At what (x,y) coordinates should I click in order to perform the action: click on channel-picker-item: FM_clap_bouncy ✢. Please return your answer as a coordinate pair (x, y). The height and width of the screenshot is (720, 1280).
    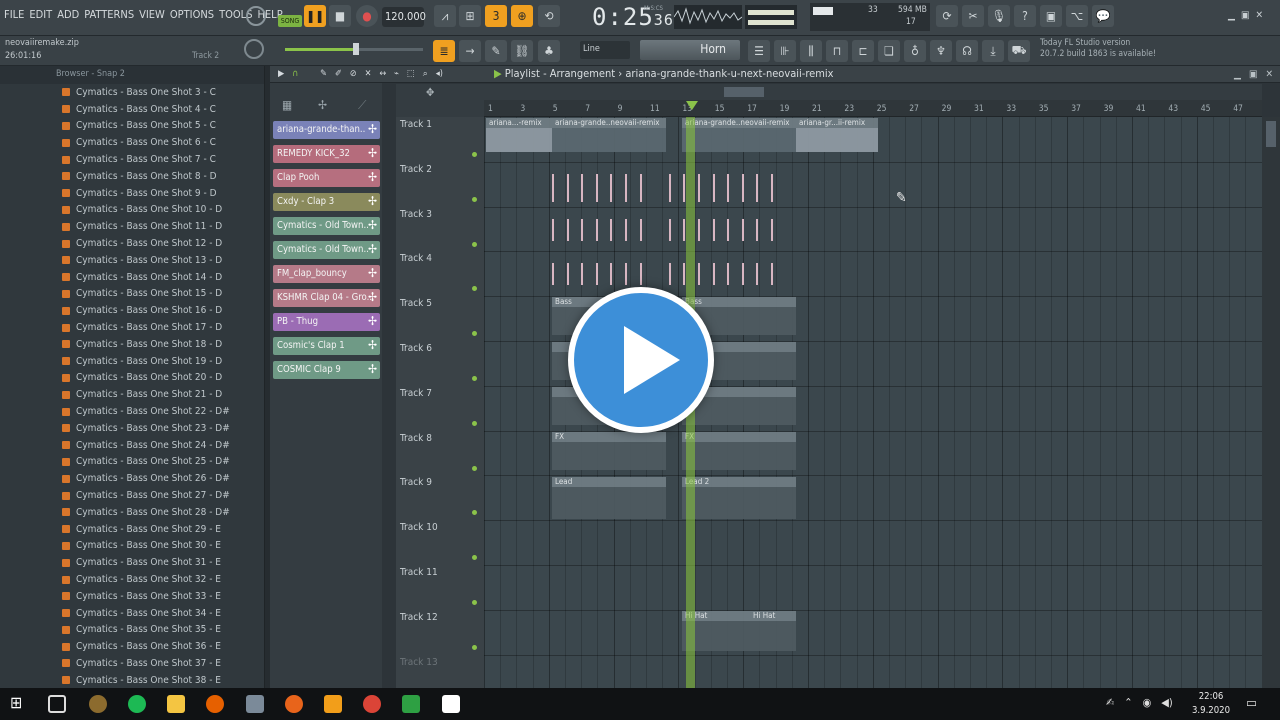
    Looking at the image, I should click on (326, 274).